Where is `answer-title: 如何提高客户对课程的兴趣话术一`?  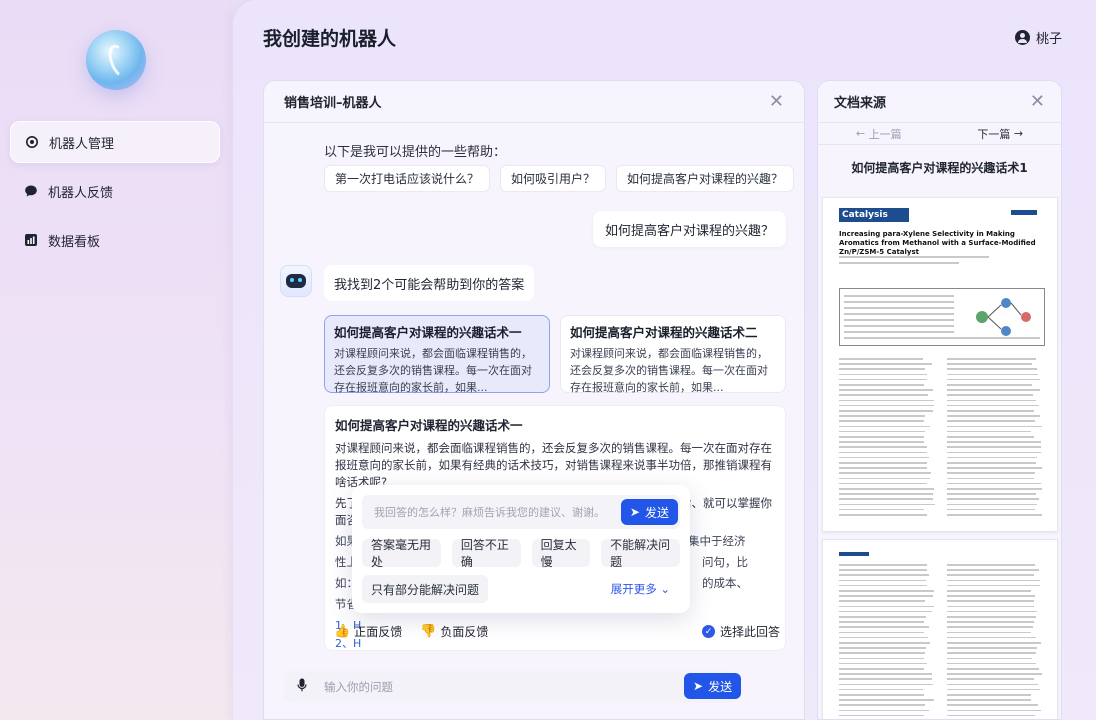 answer-title: 如何提高客户对课程的兴趣话术一 is located at coordinates (437, 331).